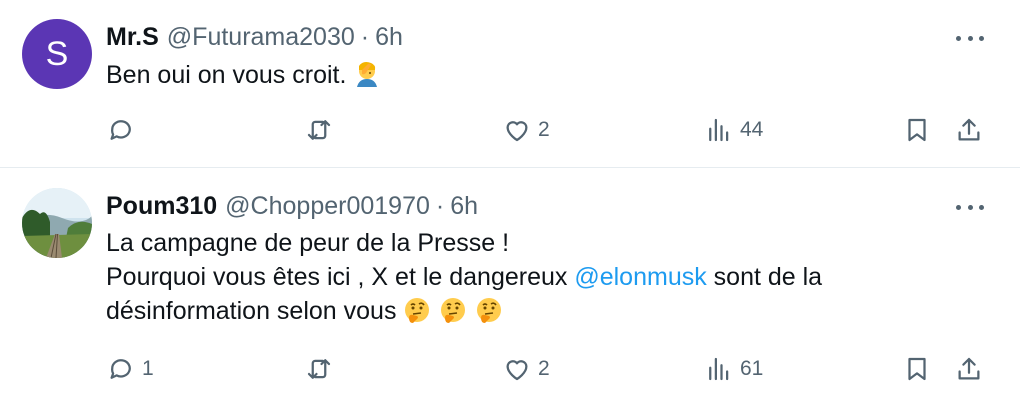  What do you see at coordinates (733, 130) in the screenshot?
I see `views-button: 44` at bounding box center [733, 130].